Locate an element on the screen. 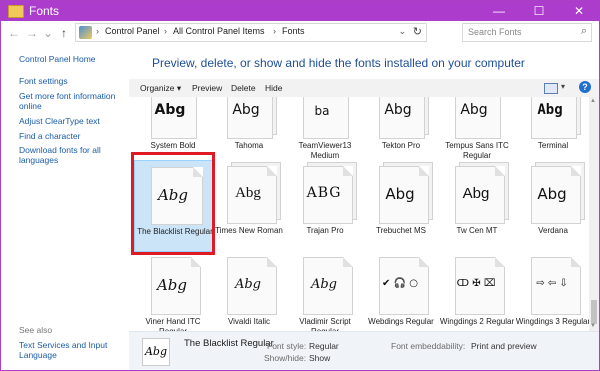  maximize-button: ☐ is located at coordinates (539, 11).